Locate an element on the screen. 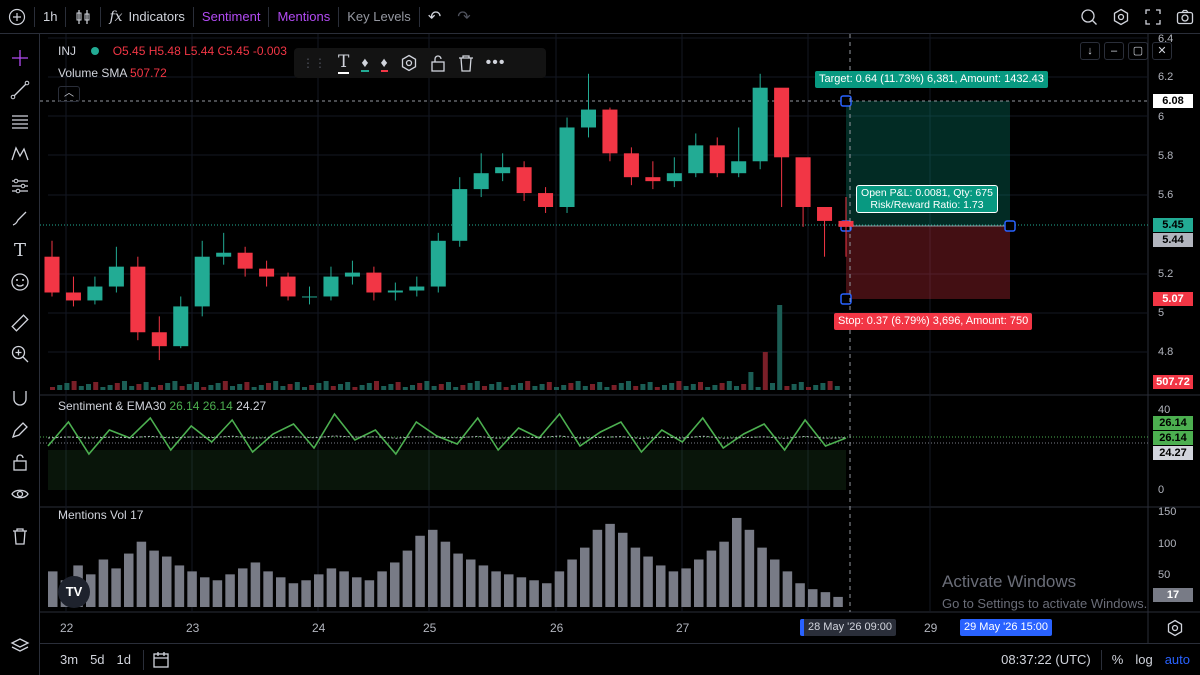 The height and width of the screenshot is (675, 1200). ohlc-high: H5.48 is located at coordinates (164, 51).